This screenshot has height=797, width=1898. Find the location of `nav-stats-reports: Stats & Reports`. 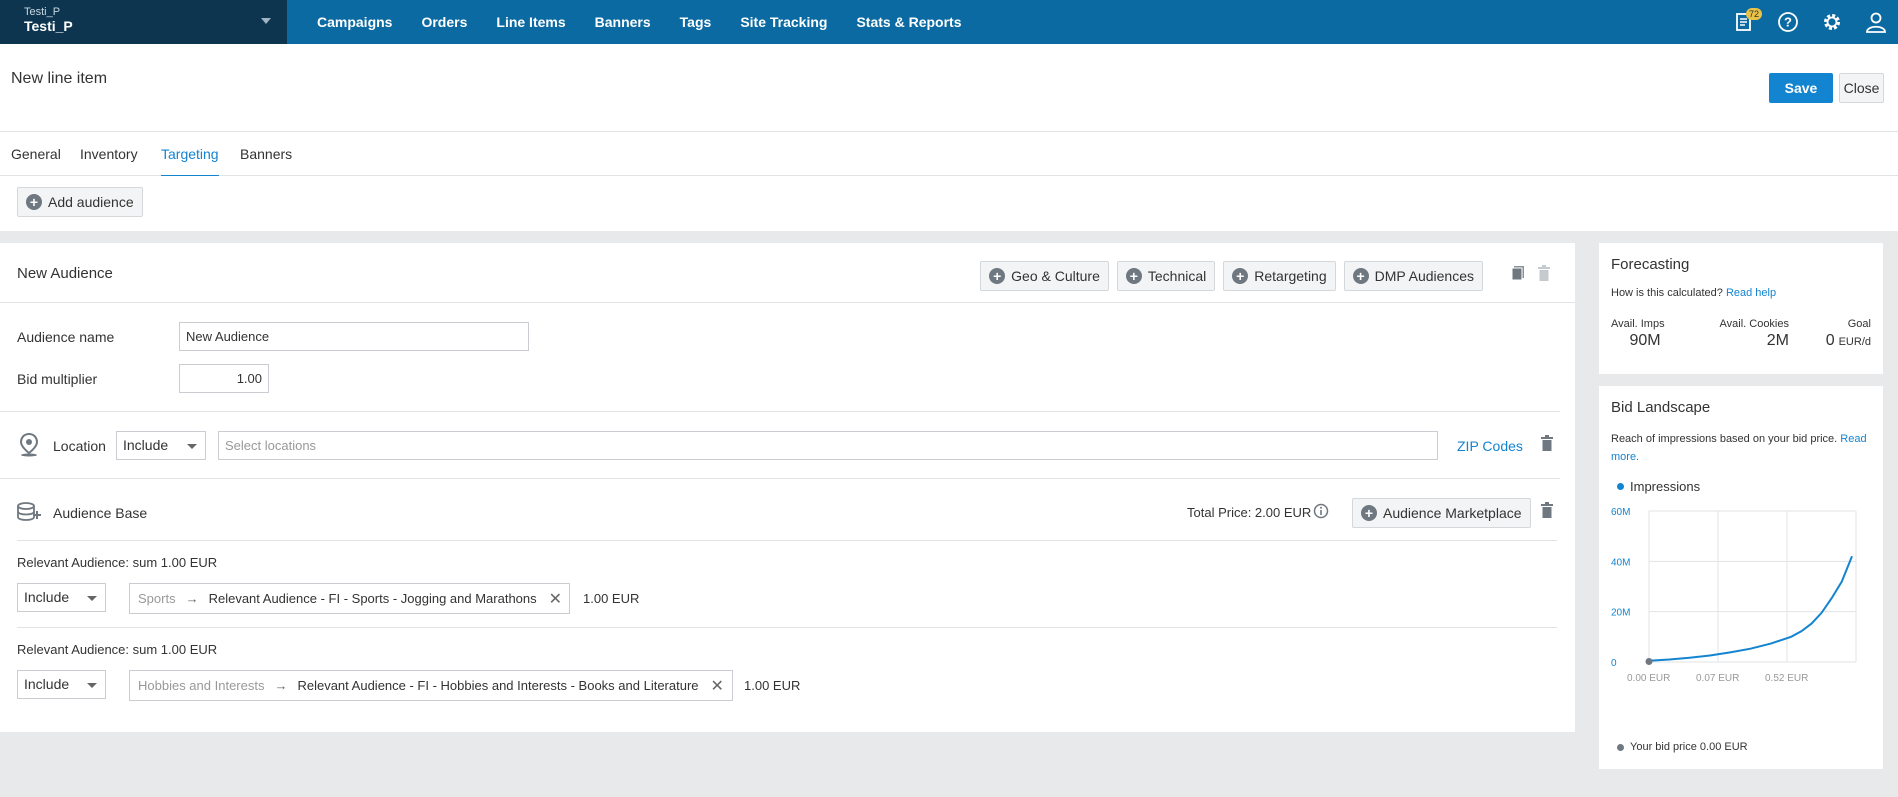

nav-stats-reports: Stats & Reports is located at coordinates (908, 22).